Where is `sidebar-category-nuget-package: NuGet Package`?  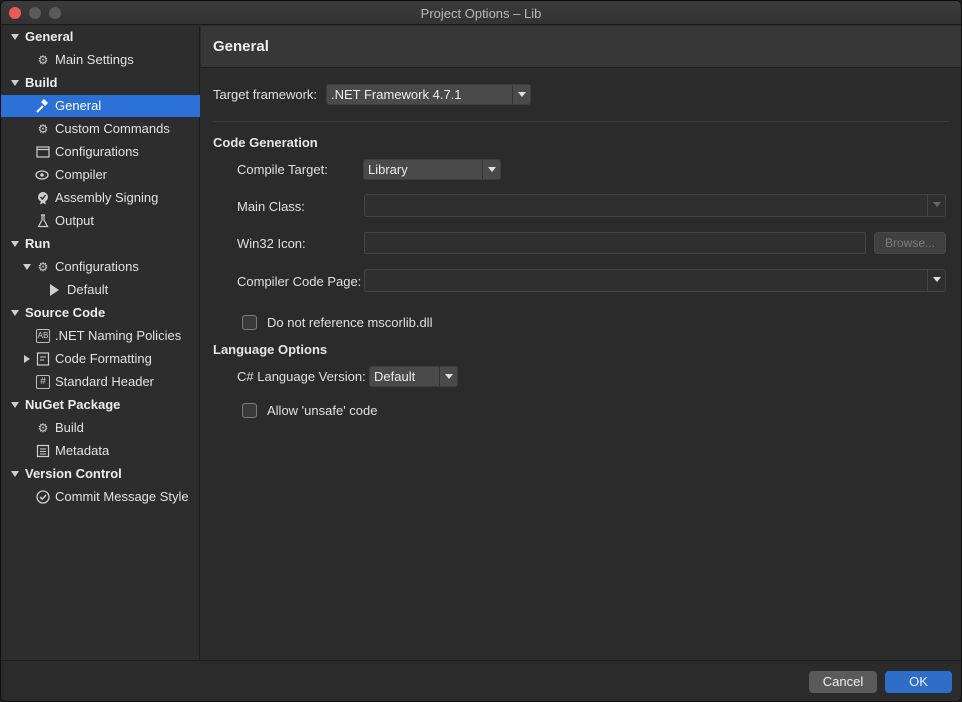
sidebar-category-nuget-package: NuGet Package is located at coordinates (100, 405).